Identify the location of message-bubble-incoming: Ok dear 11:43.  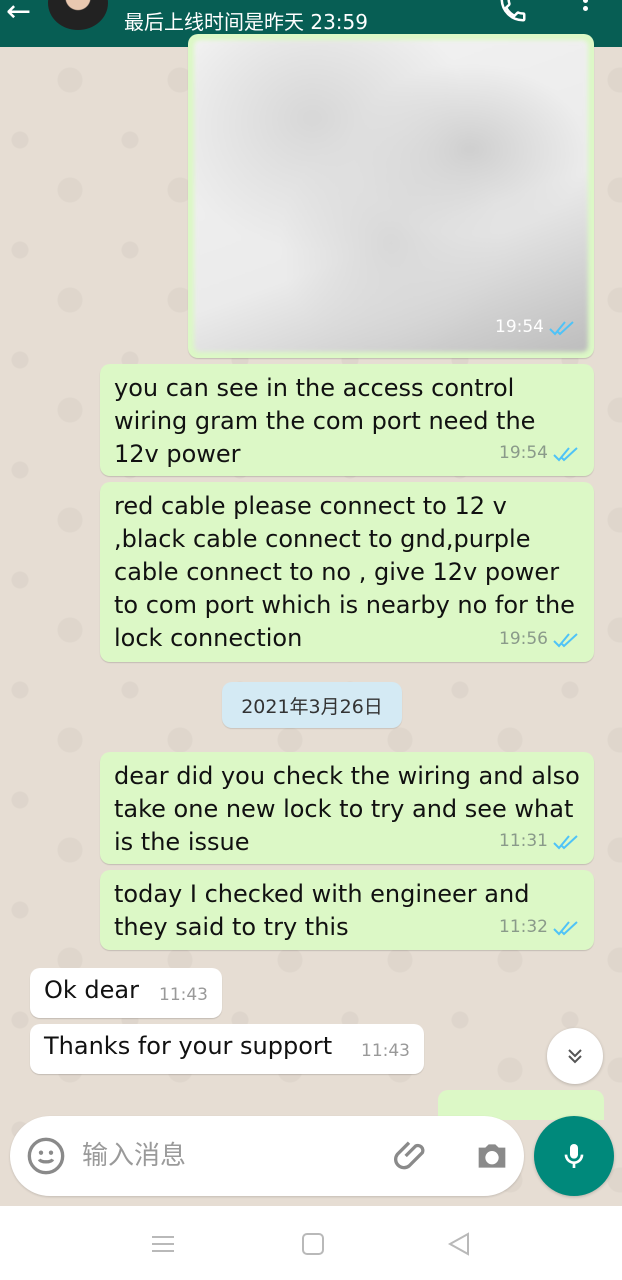
(126, 993).